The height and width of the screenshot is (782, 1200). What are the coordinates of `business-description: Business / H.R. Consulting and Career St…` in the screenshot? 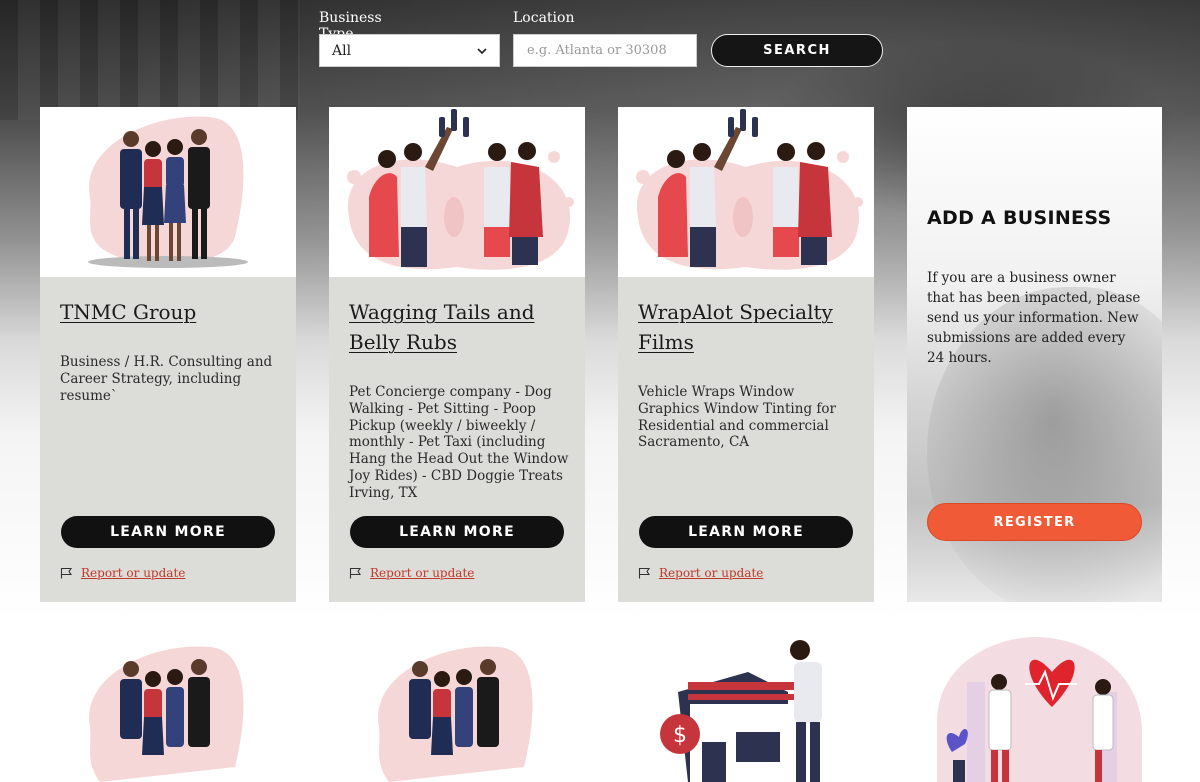 It's located at (166, 379).